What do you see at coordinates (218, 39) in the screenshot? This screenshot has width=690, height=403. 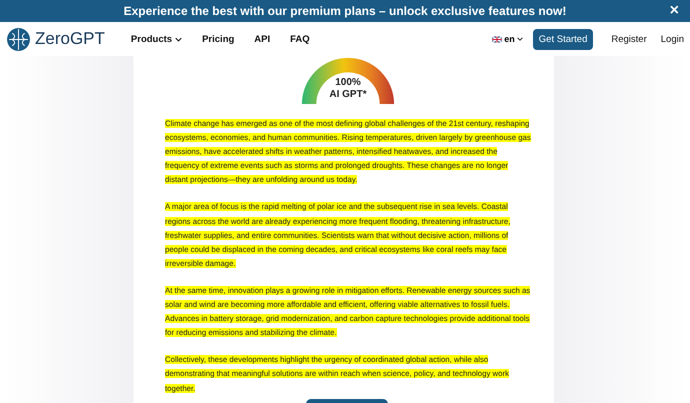 I see `nav-link: Pricing` at bounding box center [218, 39].